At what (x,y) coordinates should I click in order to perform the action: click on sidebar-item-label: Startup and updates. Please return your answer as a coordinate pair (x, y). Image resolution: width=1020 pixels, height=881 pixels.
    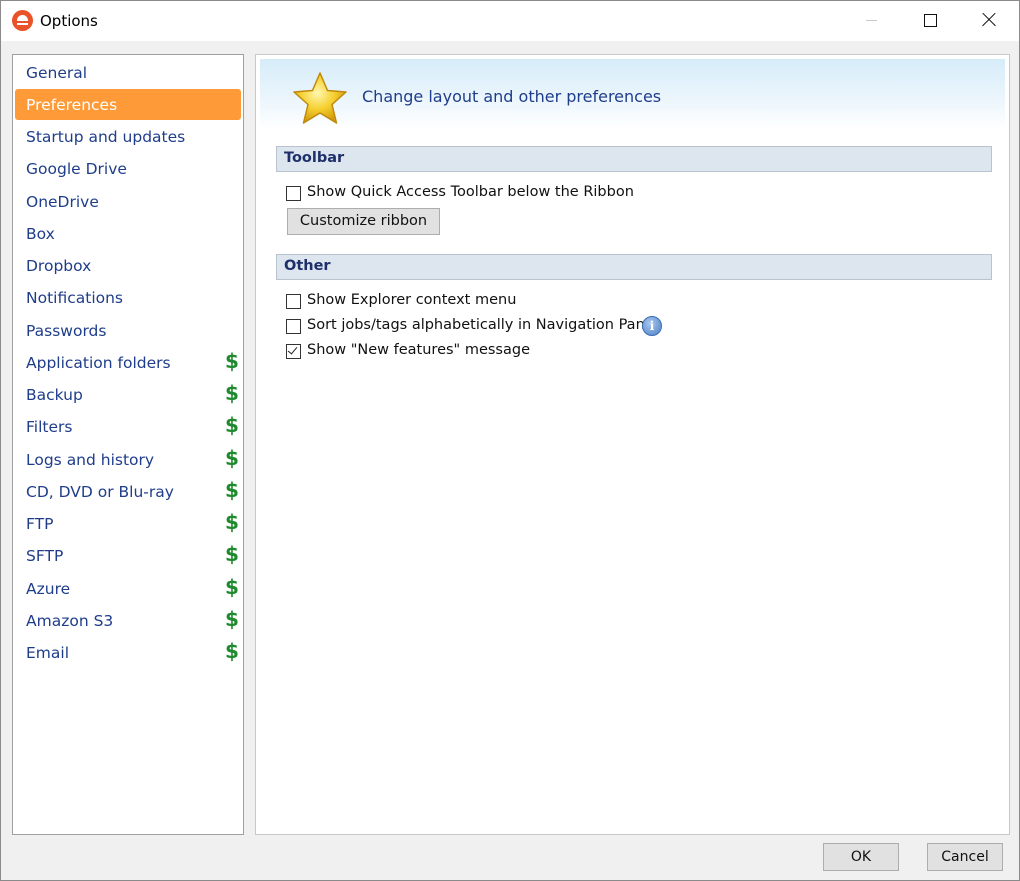
    Looking at the image, I should click on (106, 137).